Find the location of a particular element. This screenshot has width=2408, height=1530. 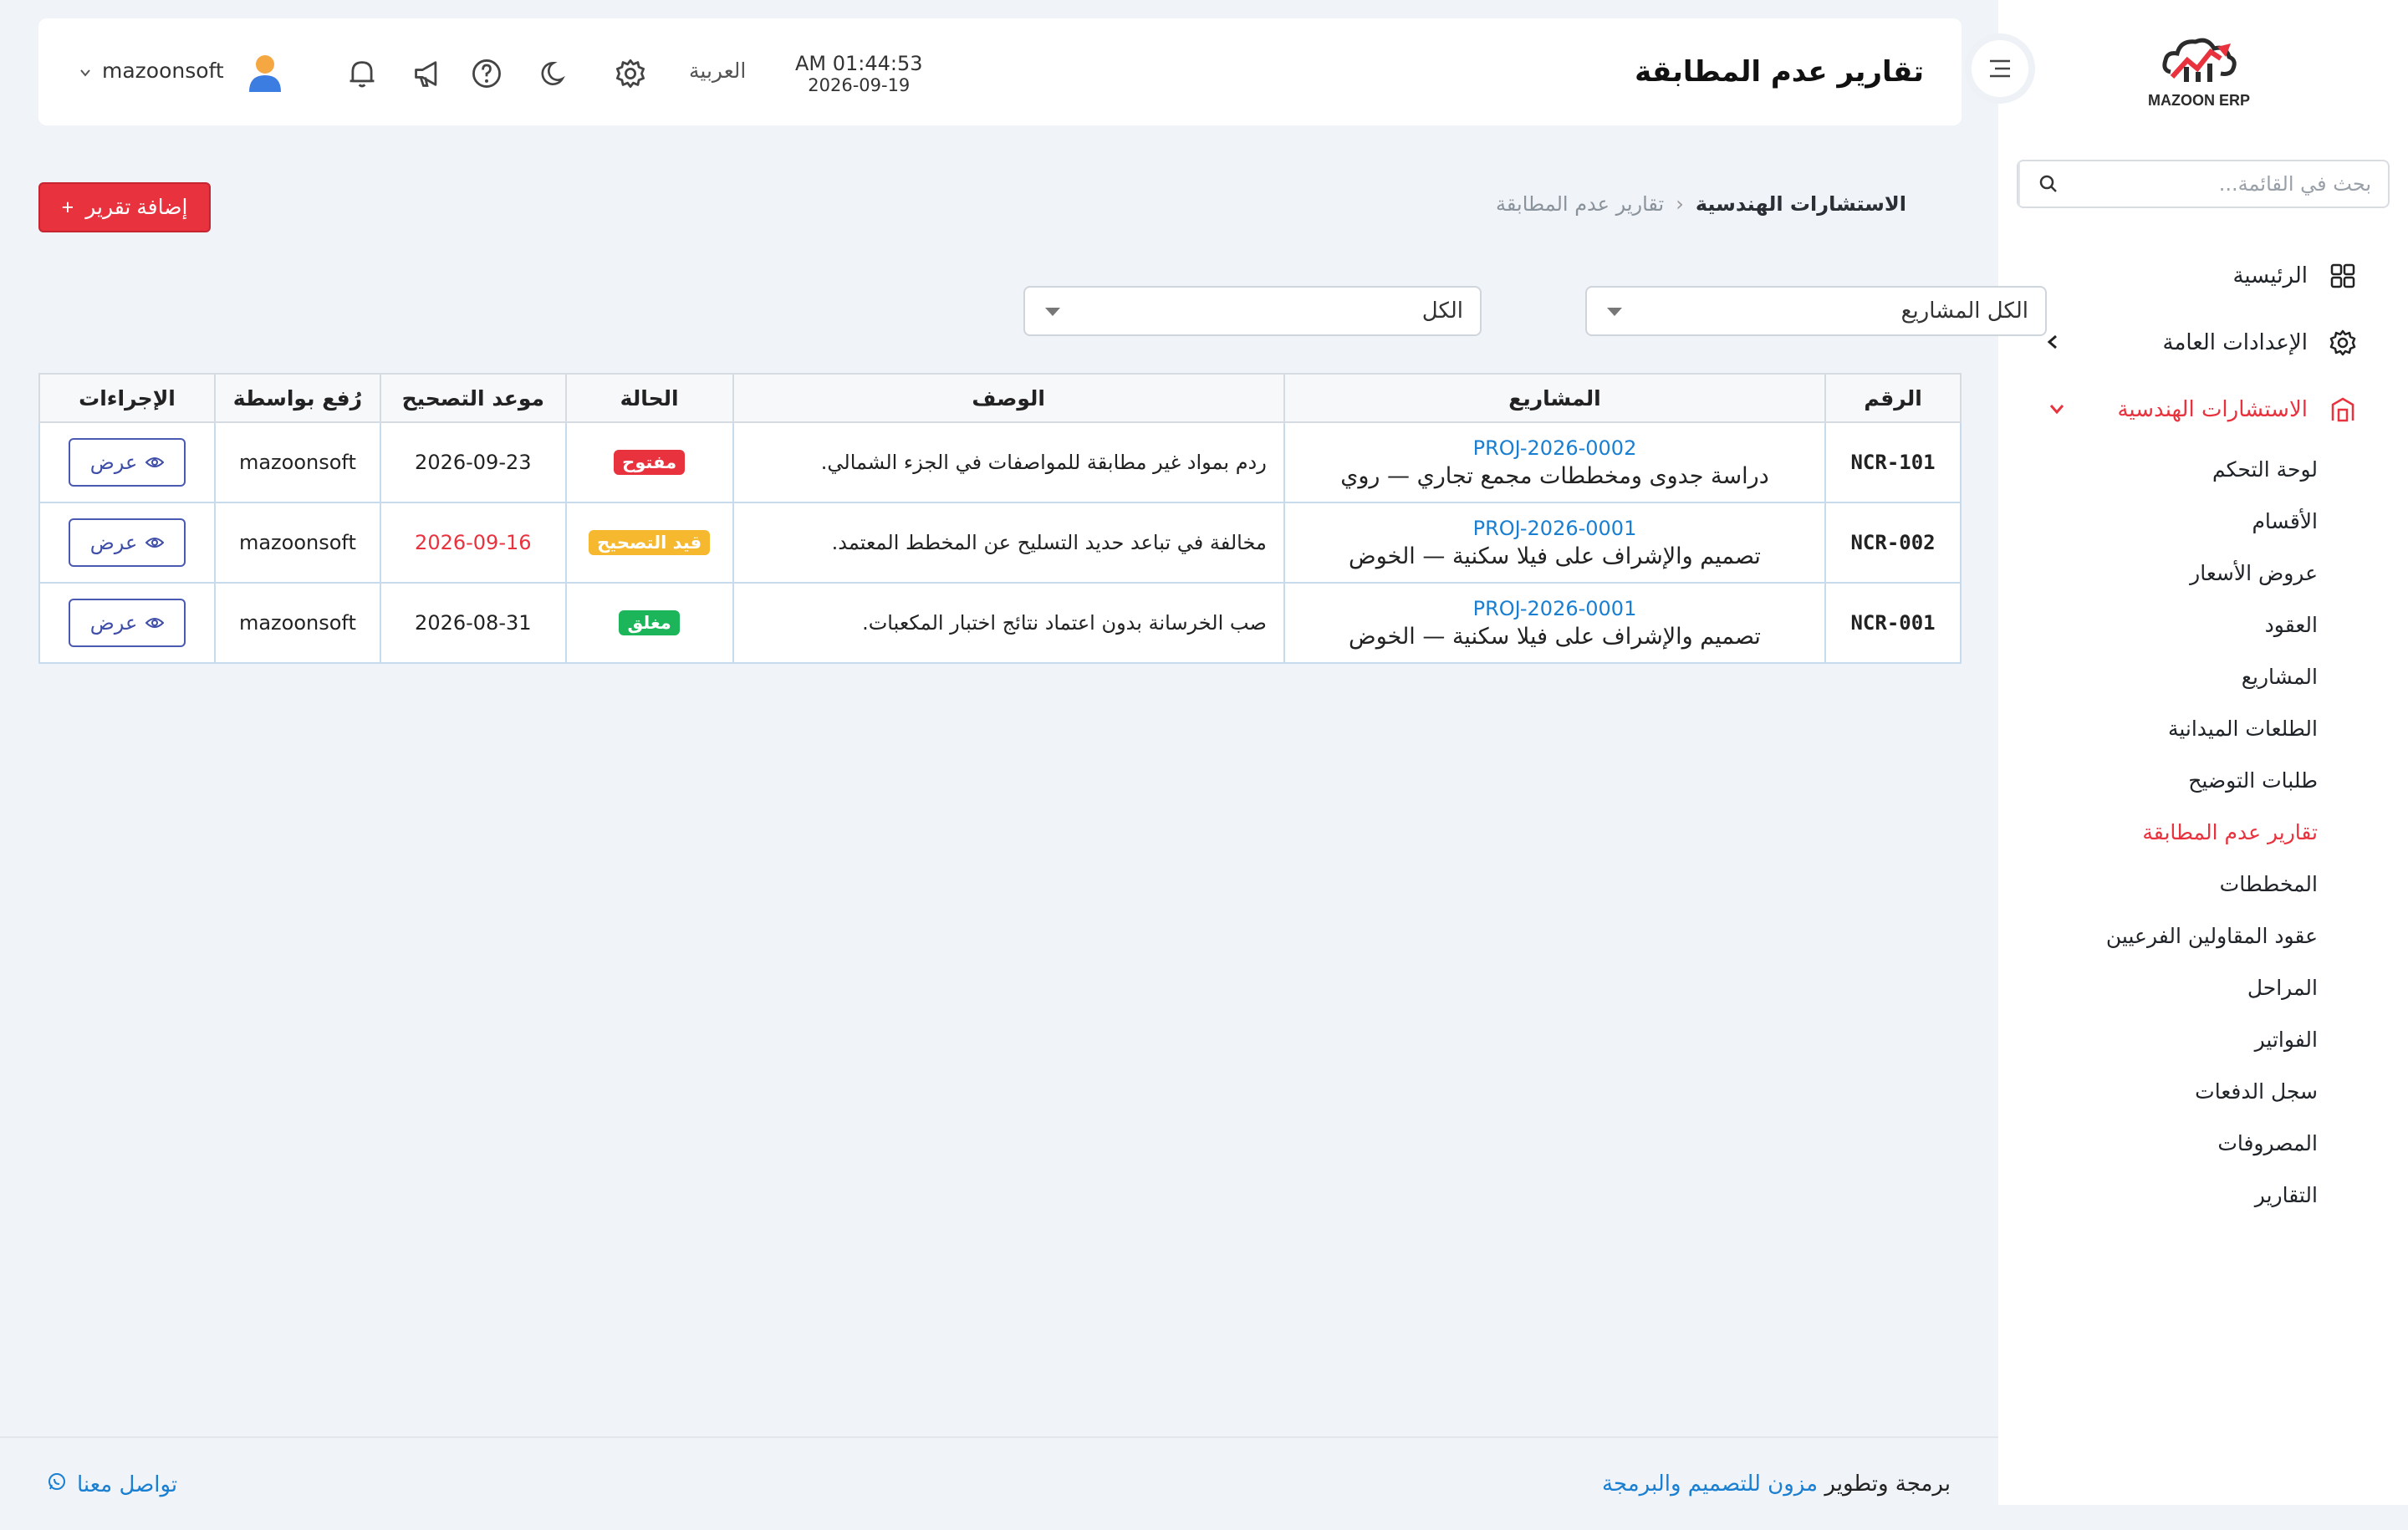

clock-time: AM 01:44:53 is located at coordinates (859, 64).